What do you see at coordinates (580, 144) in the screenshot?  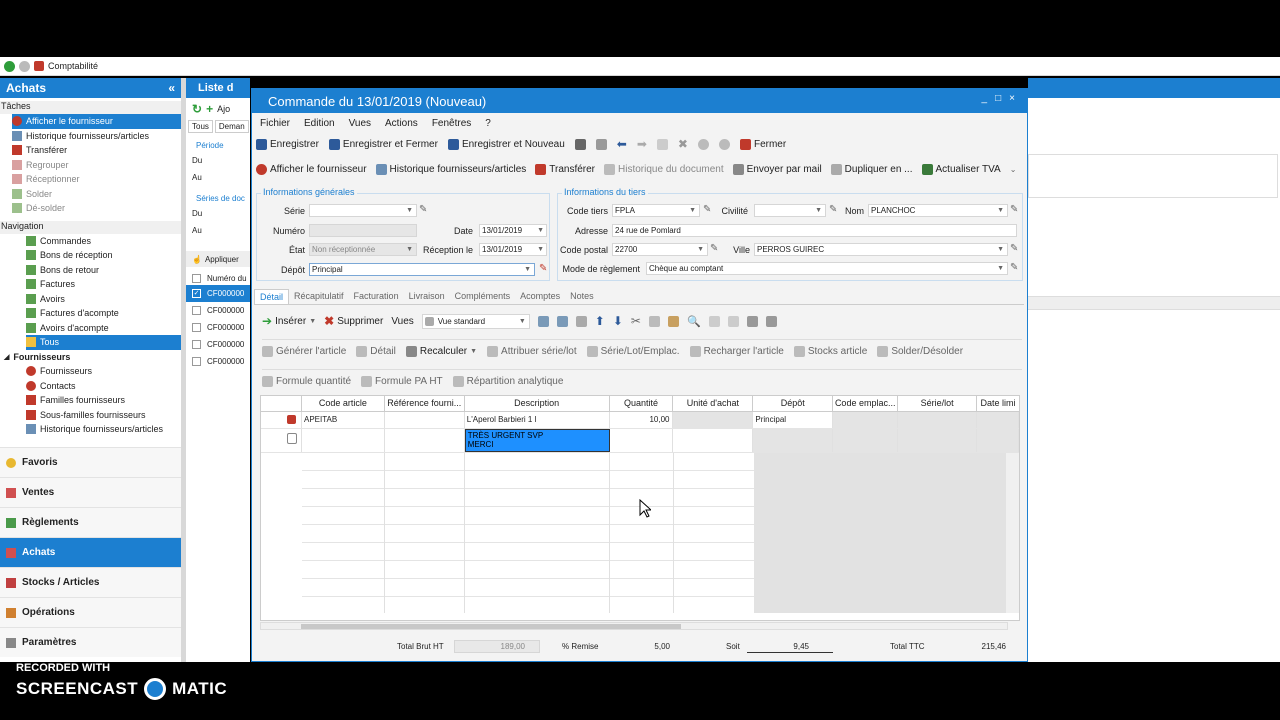 I see `print-icon` at bounding box center [580, 144].